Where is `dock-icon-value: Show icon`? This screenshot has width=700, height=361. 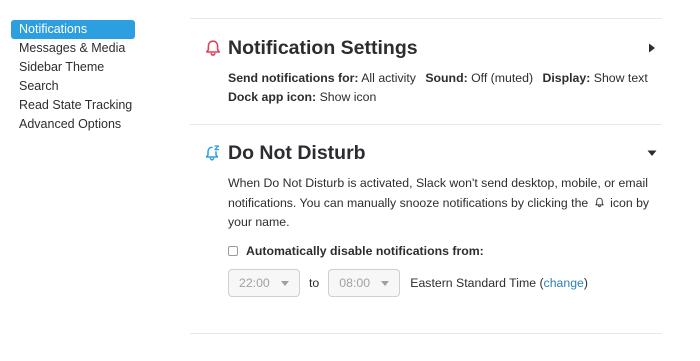
dock-icon-value: Show icon is located at coordinates (348, 97).